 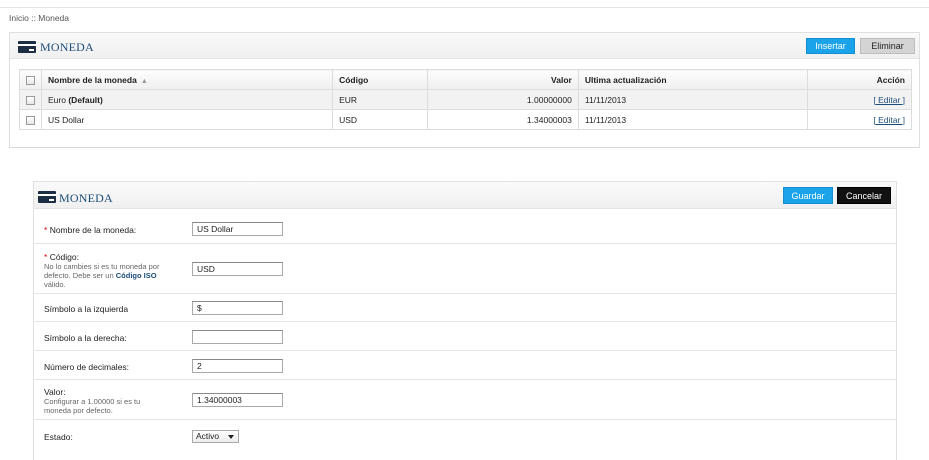 What do you see at coordinates (231, 437) in the screenshot?
I see `chevron-down-icon` at bounding box center [231, 437].